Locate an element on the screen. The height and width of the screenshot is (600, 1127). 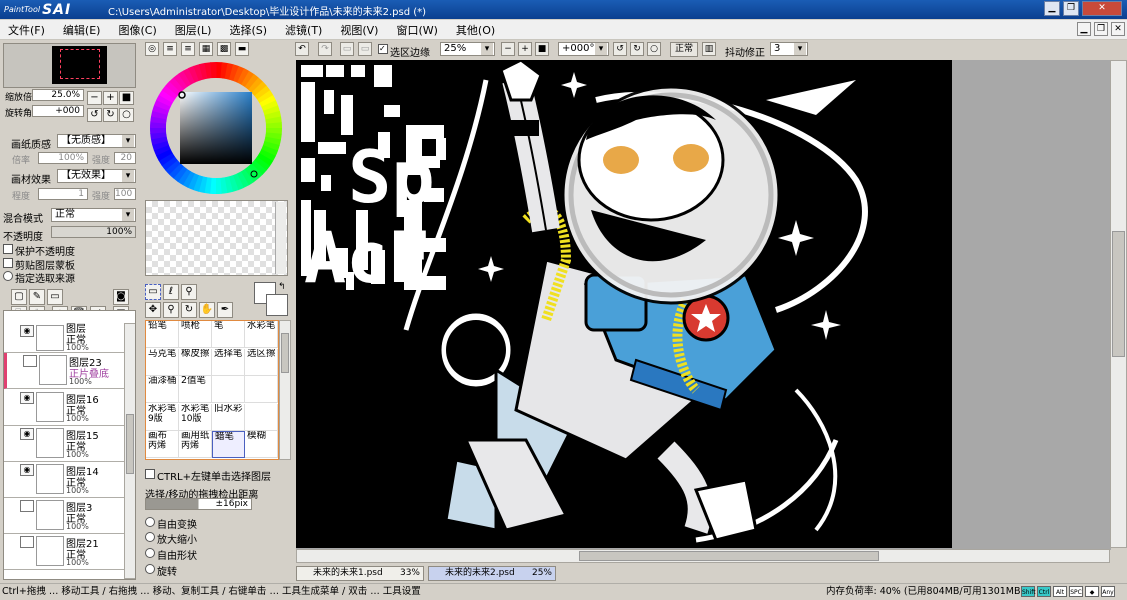
swap-colors-icon: ↰ is located at coordinates (282, 287).